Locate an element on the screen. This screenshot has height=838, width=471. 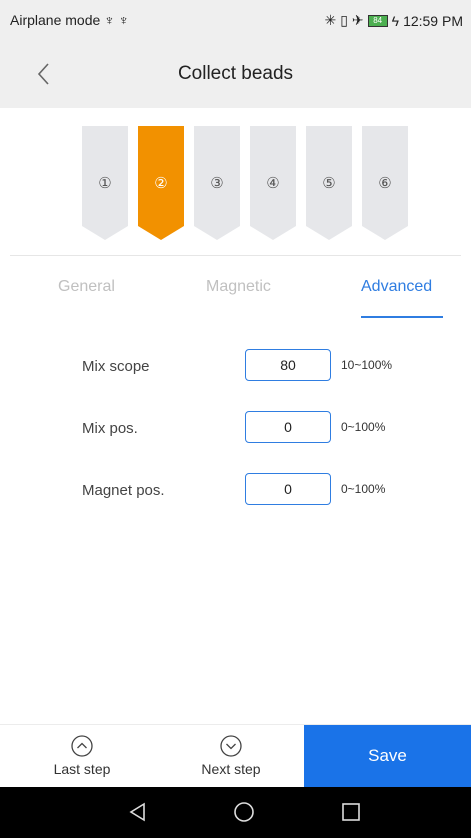
airplane-icon: ✈ is located at coordinates (357, 20).